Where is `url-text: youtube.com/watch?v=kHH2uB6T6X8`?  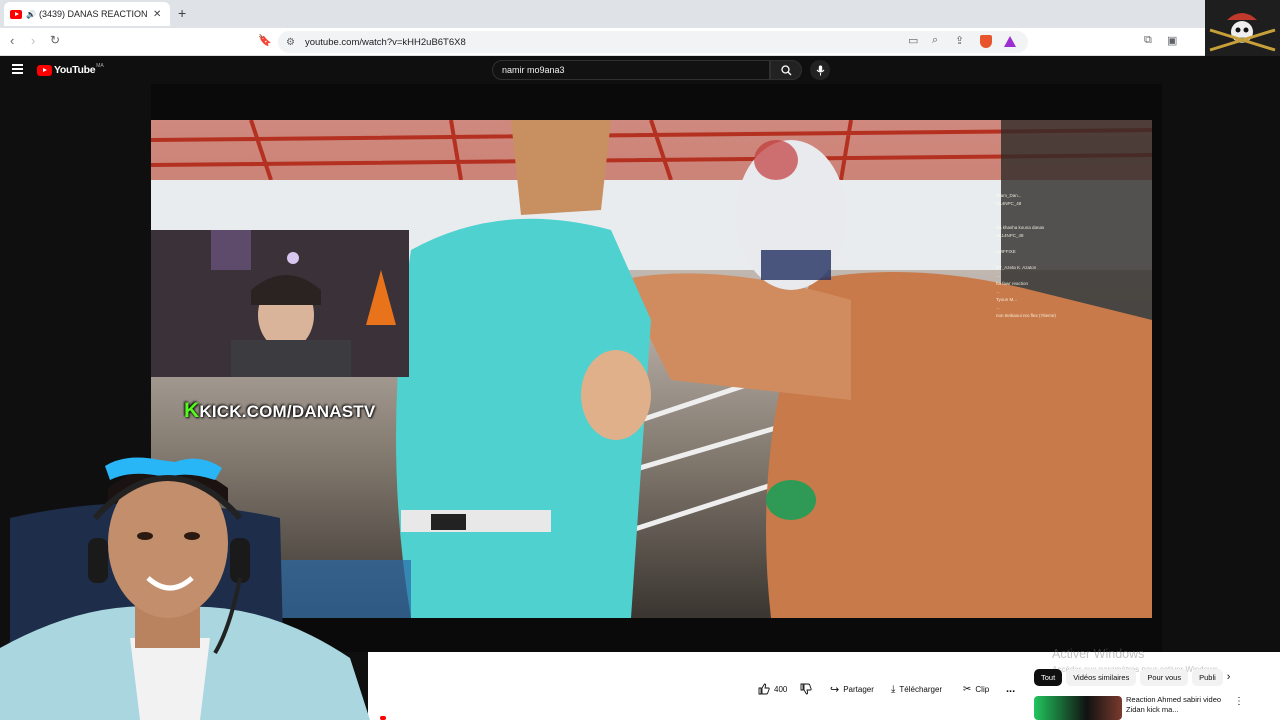
url-text: youtube.com/watch?v=kHH2uB6T6X8 is located at coordinates (385, 42).